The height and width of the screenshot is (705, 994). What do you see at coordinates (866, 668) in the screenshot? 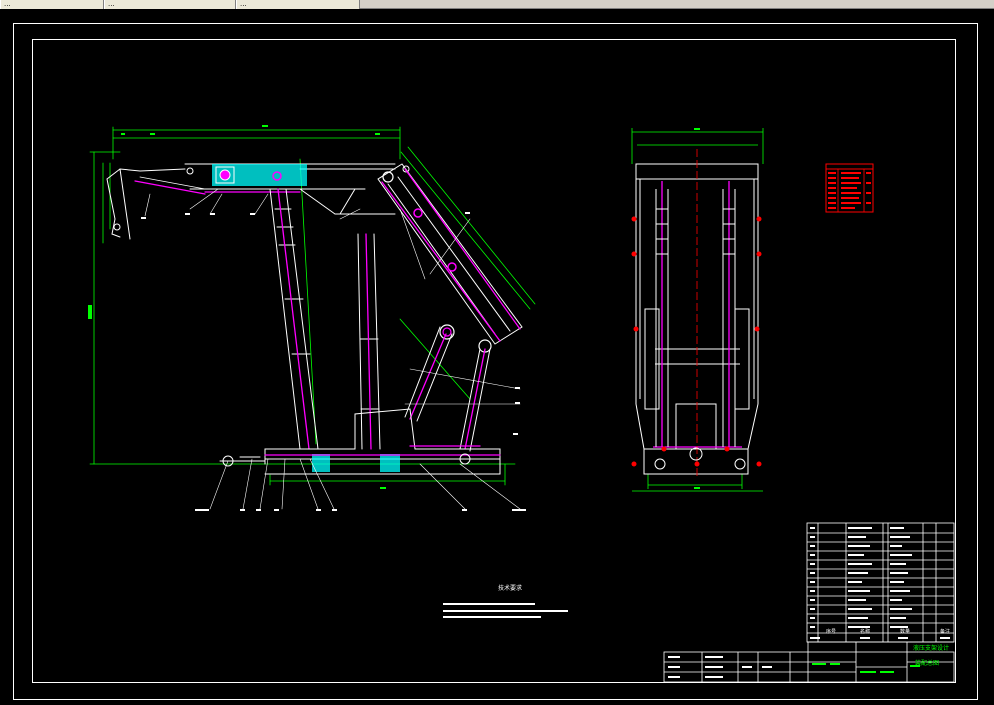
I see `title-block-green-marks` at bounding box center [866, 668].